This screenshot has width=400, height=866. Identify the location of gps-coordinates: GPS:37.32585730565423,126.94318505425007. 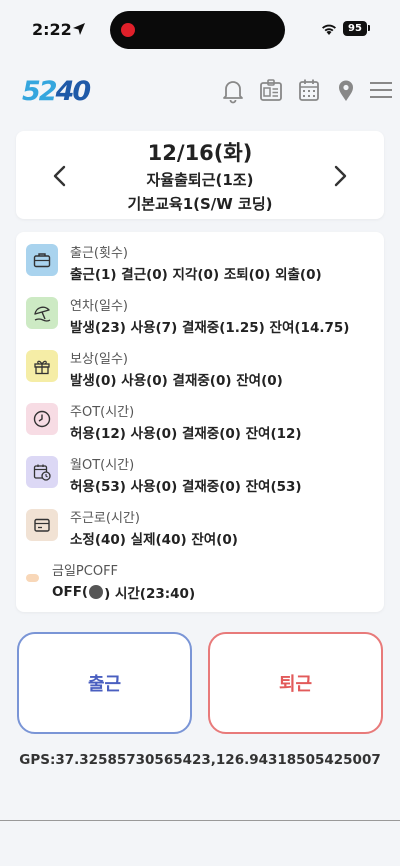
(200, 760).